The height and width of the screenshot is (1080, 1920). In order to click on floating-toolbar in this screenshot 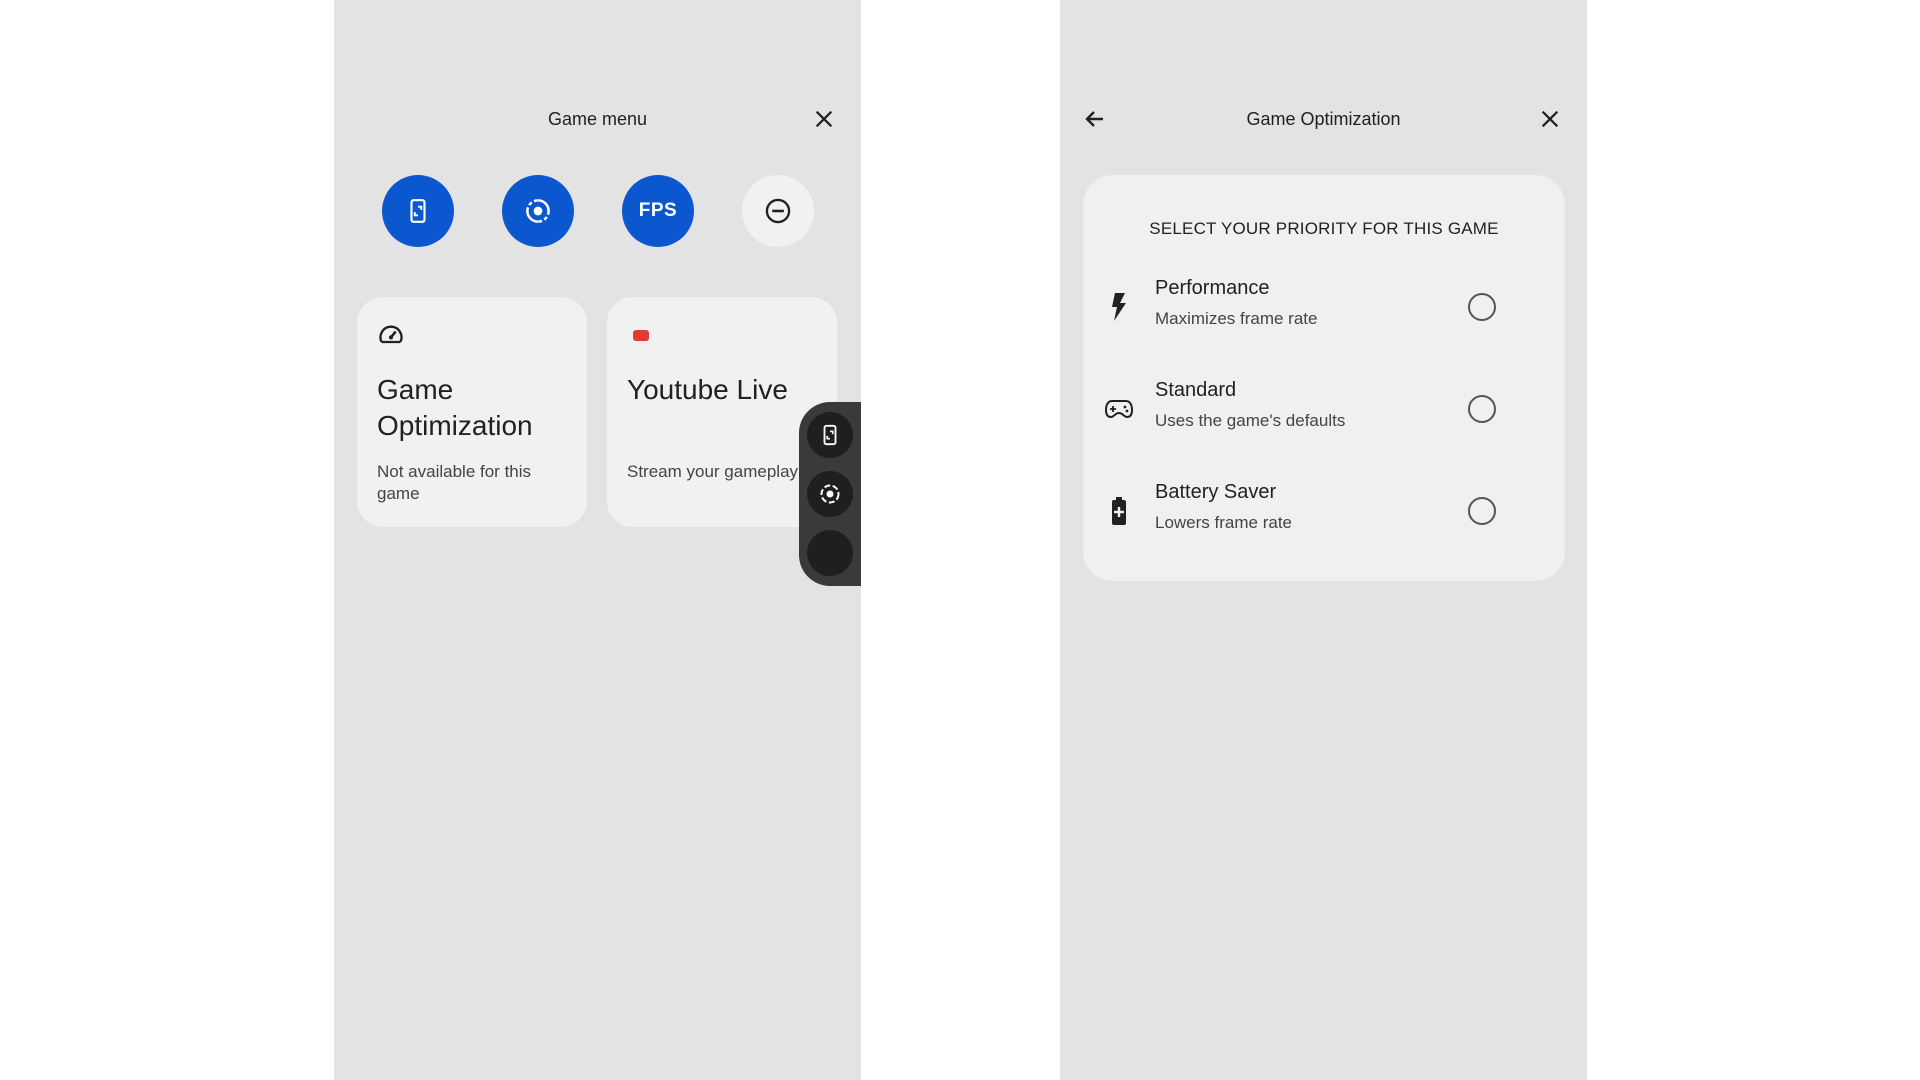, I will do `click(830, 494)`.